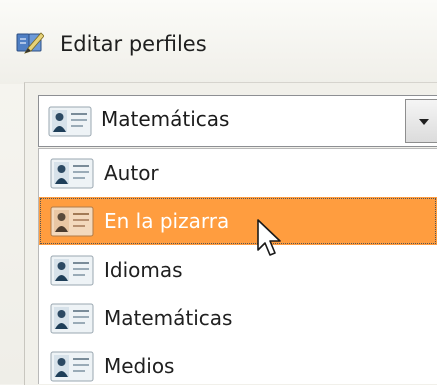 The width and height of the screenshot is (437, 385). Describe the element at coordinates (238, 221) in the screenshot. I see `list-item-en-la-pizarra: En la pizarra` at that location.